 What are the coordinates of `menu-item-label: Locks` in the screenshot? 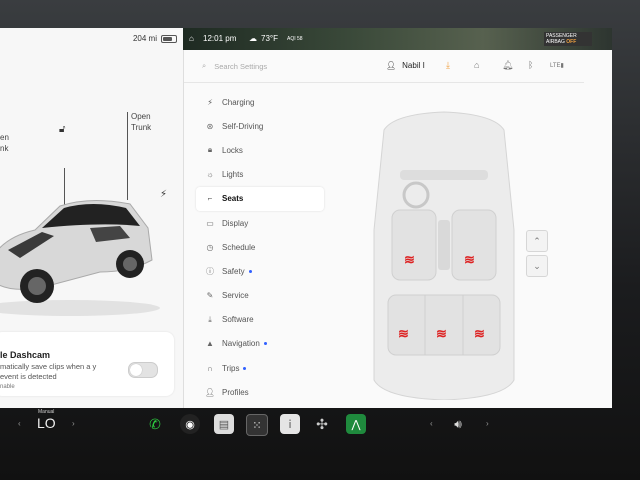 It's located at (232, 150).